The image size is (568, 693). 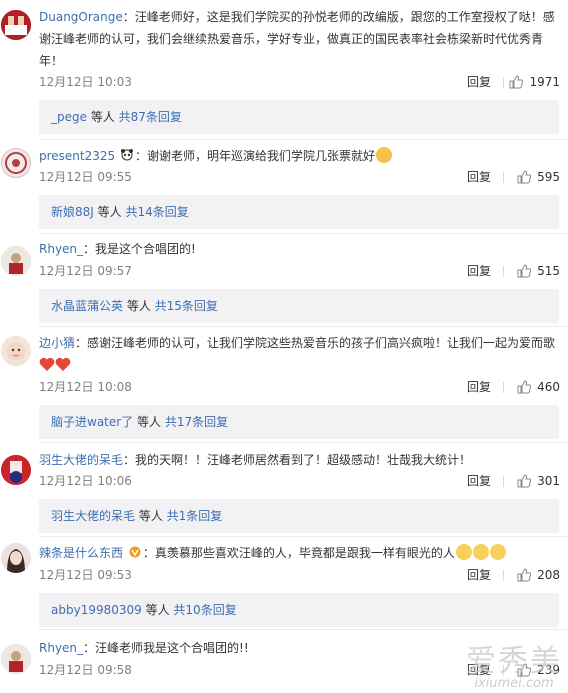 What do you see at coordinates (166, 648) in the screenshot?
I see `comment-text: ：汪峰老师我是这个合唱团的!!` at bounding box center [166, 648].